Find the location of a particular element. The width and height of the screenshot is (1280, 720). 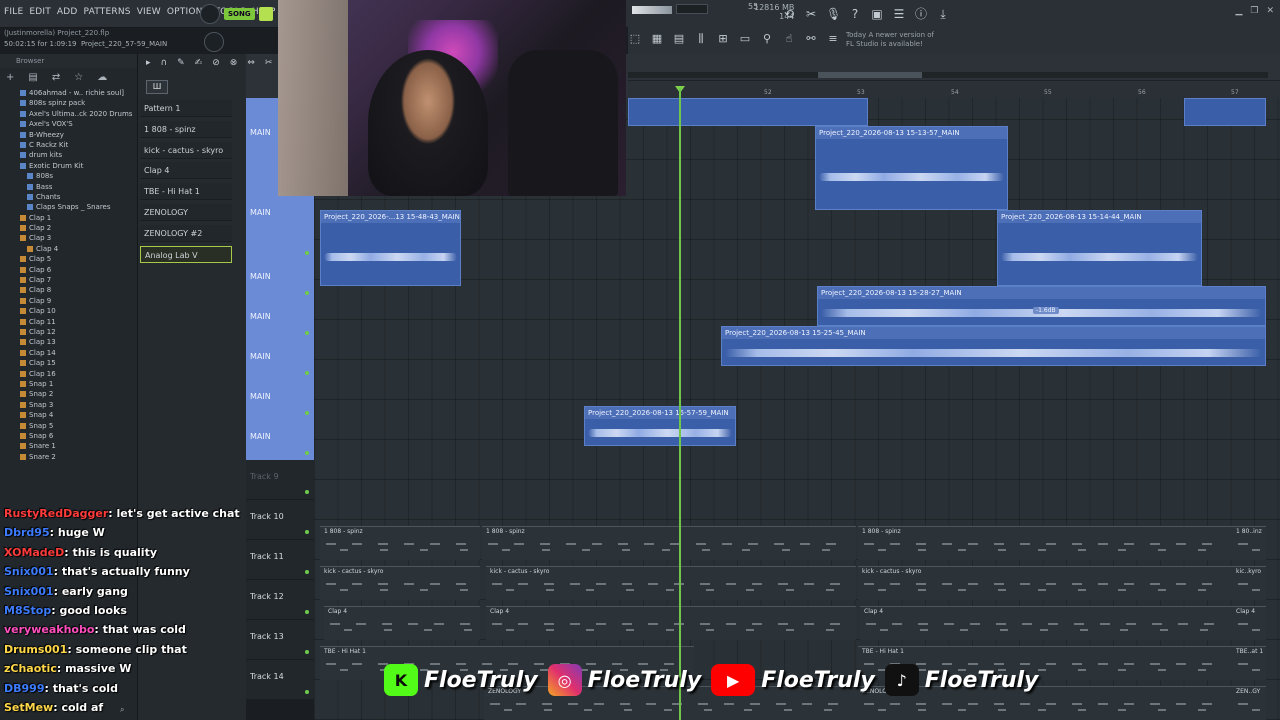

pattern-item: kick - cactus - skyro is located at coordinates (186, 150).